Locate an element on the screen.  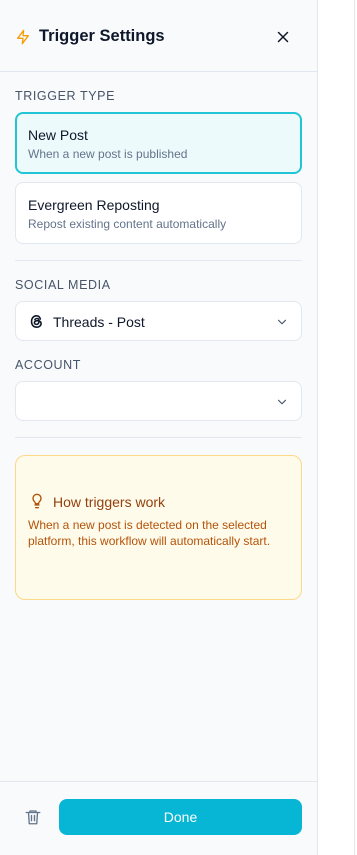
option-description: Repost existing content automatically is located at coordinates (127, 224).